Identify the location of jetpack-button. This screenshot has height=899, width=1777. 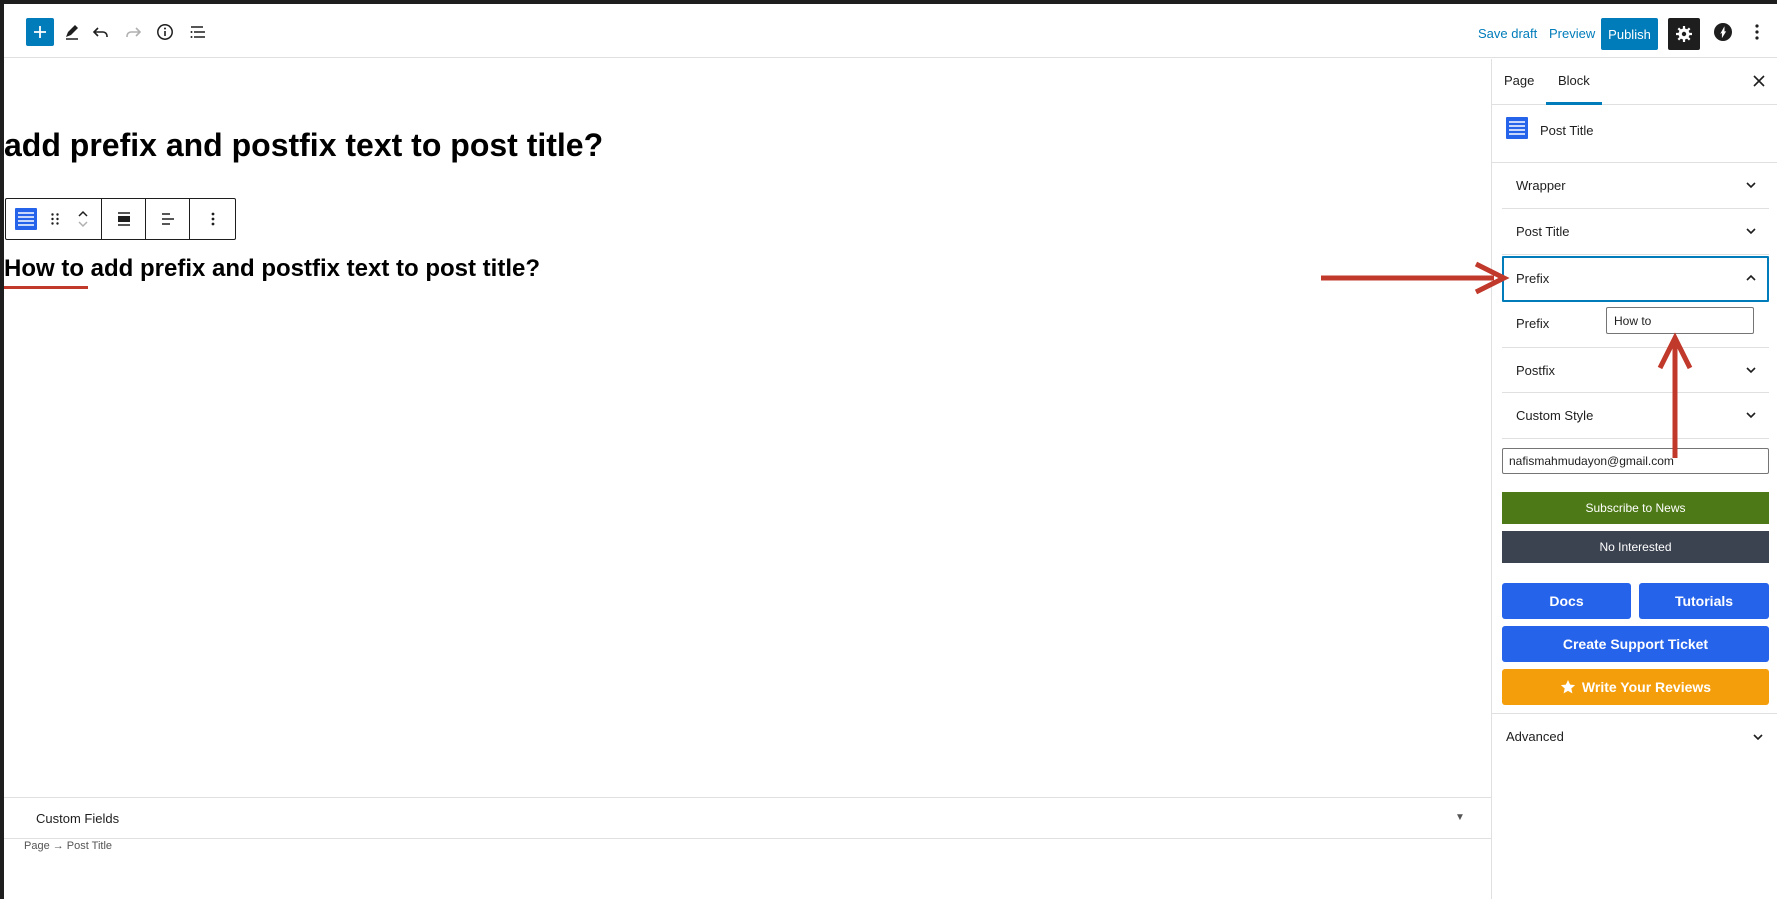
(1723, 32).